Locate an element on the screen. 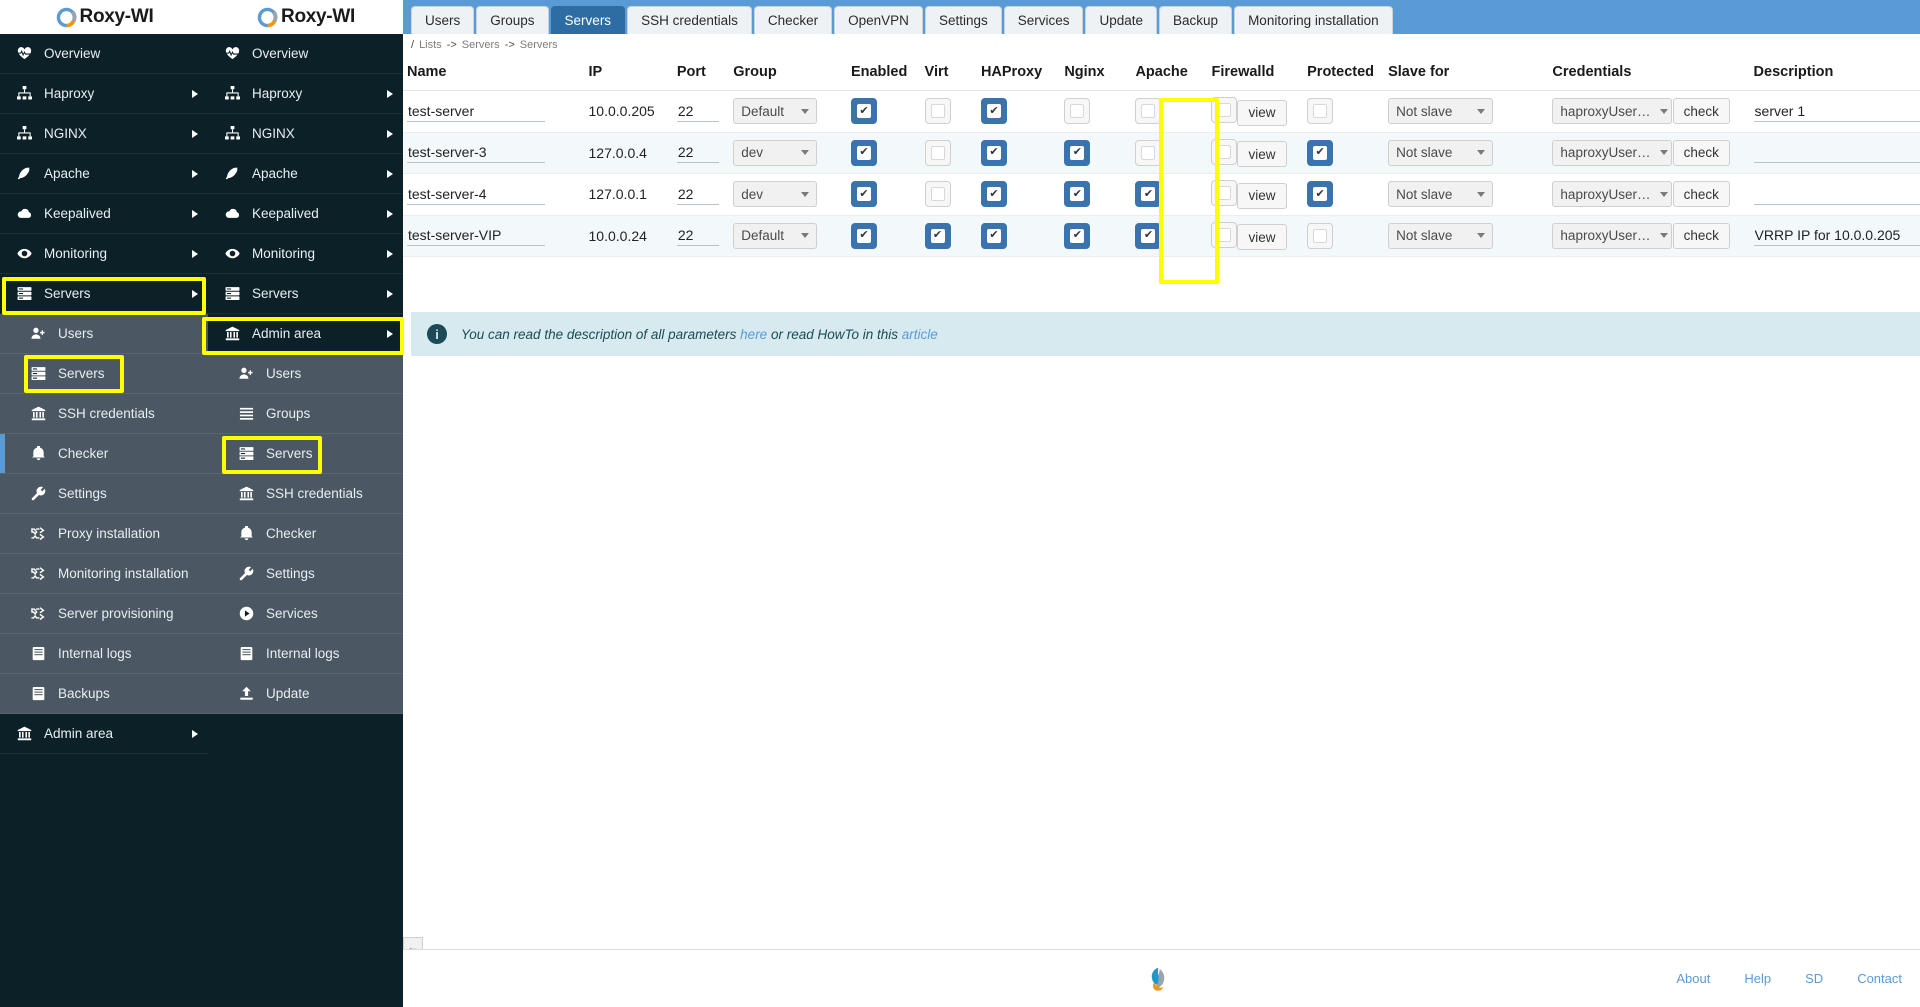  nginx-checkbox is located at coordinates (1077, 111).